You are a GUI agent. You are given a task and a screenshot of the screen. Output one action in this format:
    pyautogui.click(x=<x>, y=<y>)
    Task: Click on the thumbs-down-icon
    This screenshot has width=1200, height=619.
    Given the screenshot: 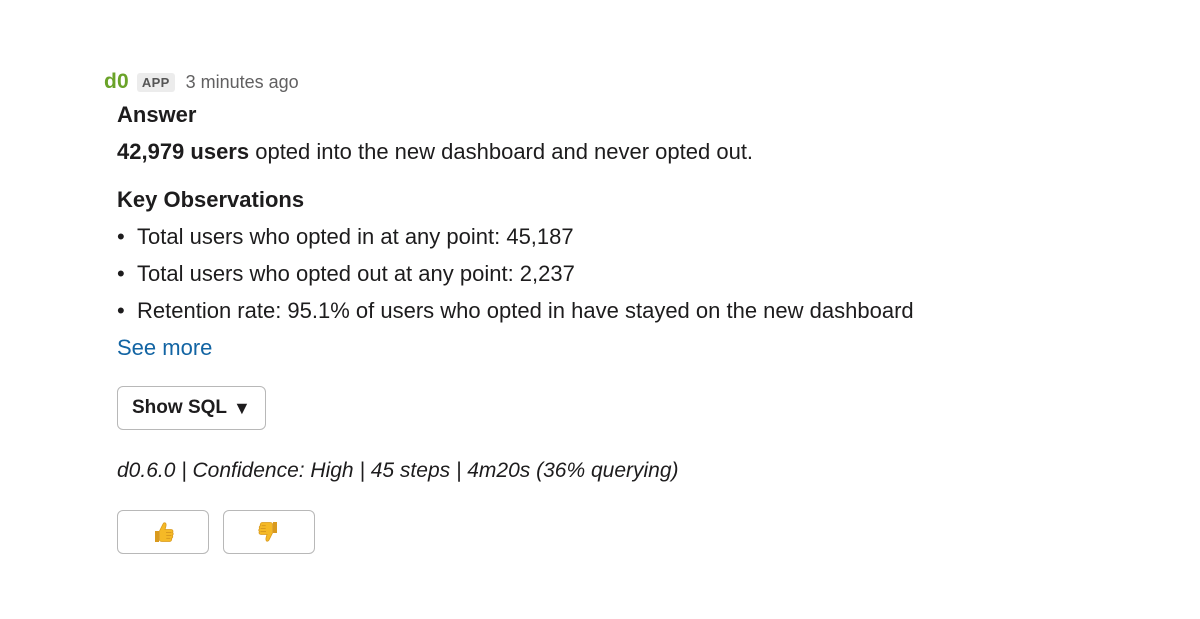 What is the action you would take?
    pyautogui.click(x=269, y=532)
    